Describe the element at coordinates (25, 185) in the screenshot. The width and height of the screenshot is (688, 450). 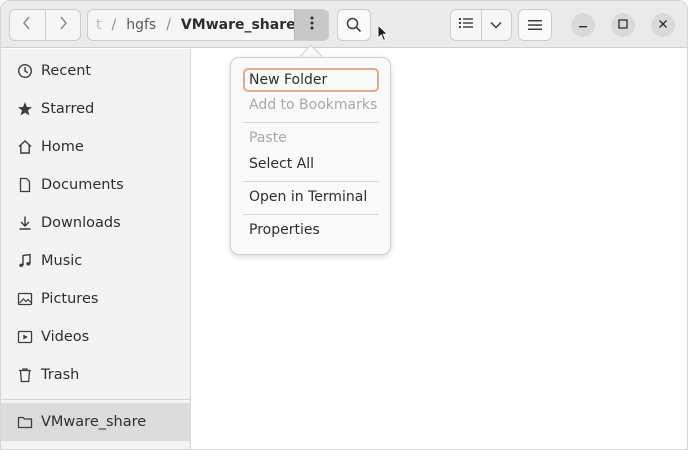
I see `document-icon` at that location.